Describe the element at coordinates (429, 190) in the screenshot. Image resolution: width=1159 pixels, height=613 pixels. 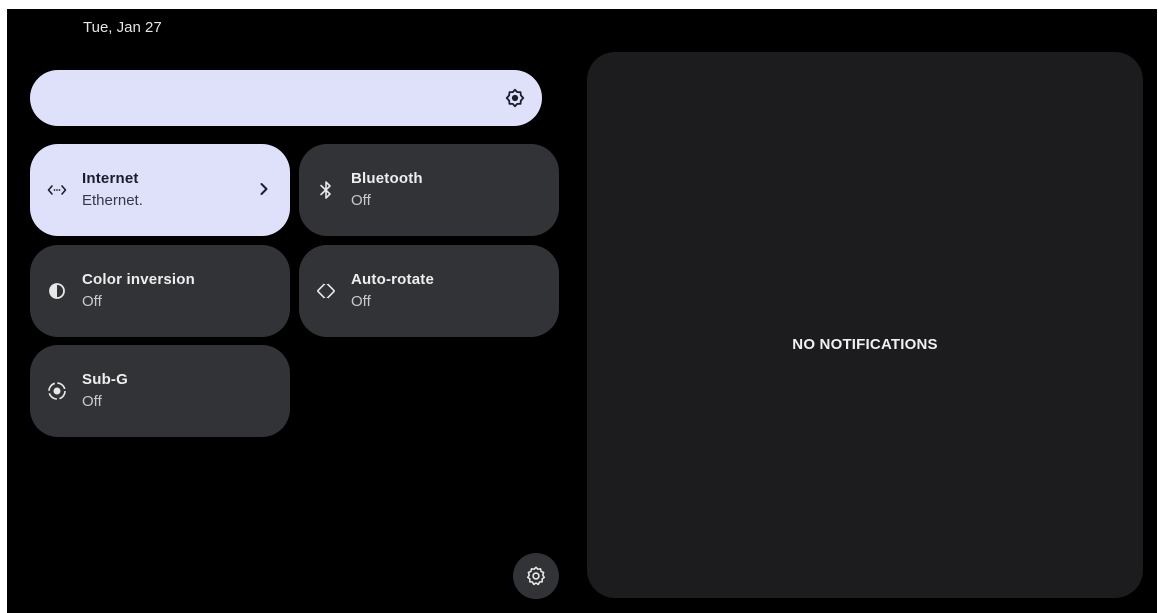
I see `tile-bluetooth: Bluetooth Off` at that location.